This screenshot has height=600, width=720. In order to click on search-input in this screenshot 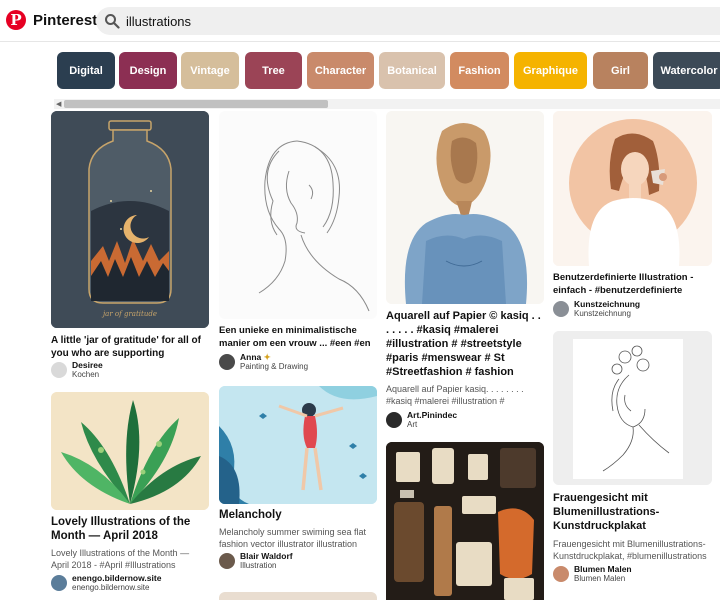, I will do `click(406, 21)`.